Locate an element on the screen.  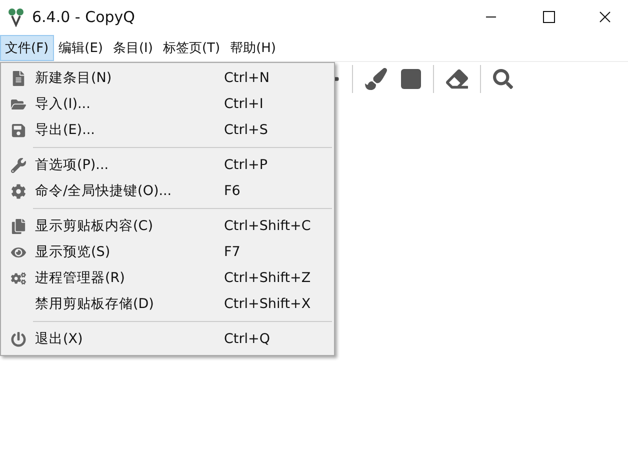
shortcut-label: Ctrl+P is located at coordinates (246, 165).